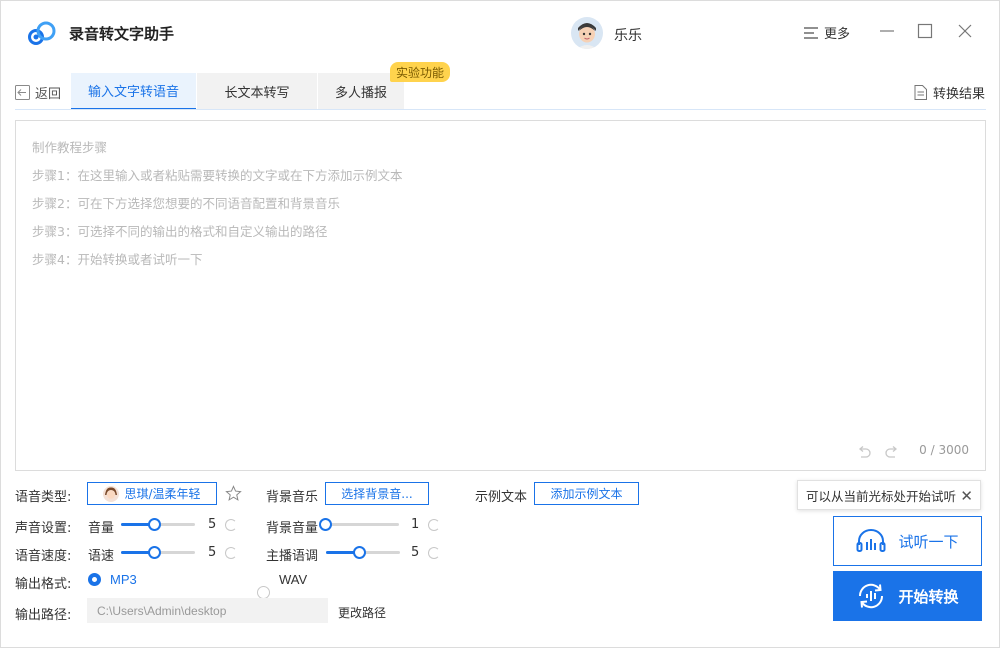 The height and width of the screenshot is (648, 1000). Describe the element at coordinates (292, 556) in the screenshot. I see `pitch-label: 主播语调` at that location.